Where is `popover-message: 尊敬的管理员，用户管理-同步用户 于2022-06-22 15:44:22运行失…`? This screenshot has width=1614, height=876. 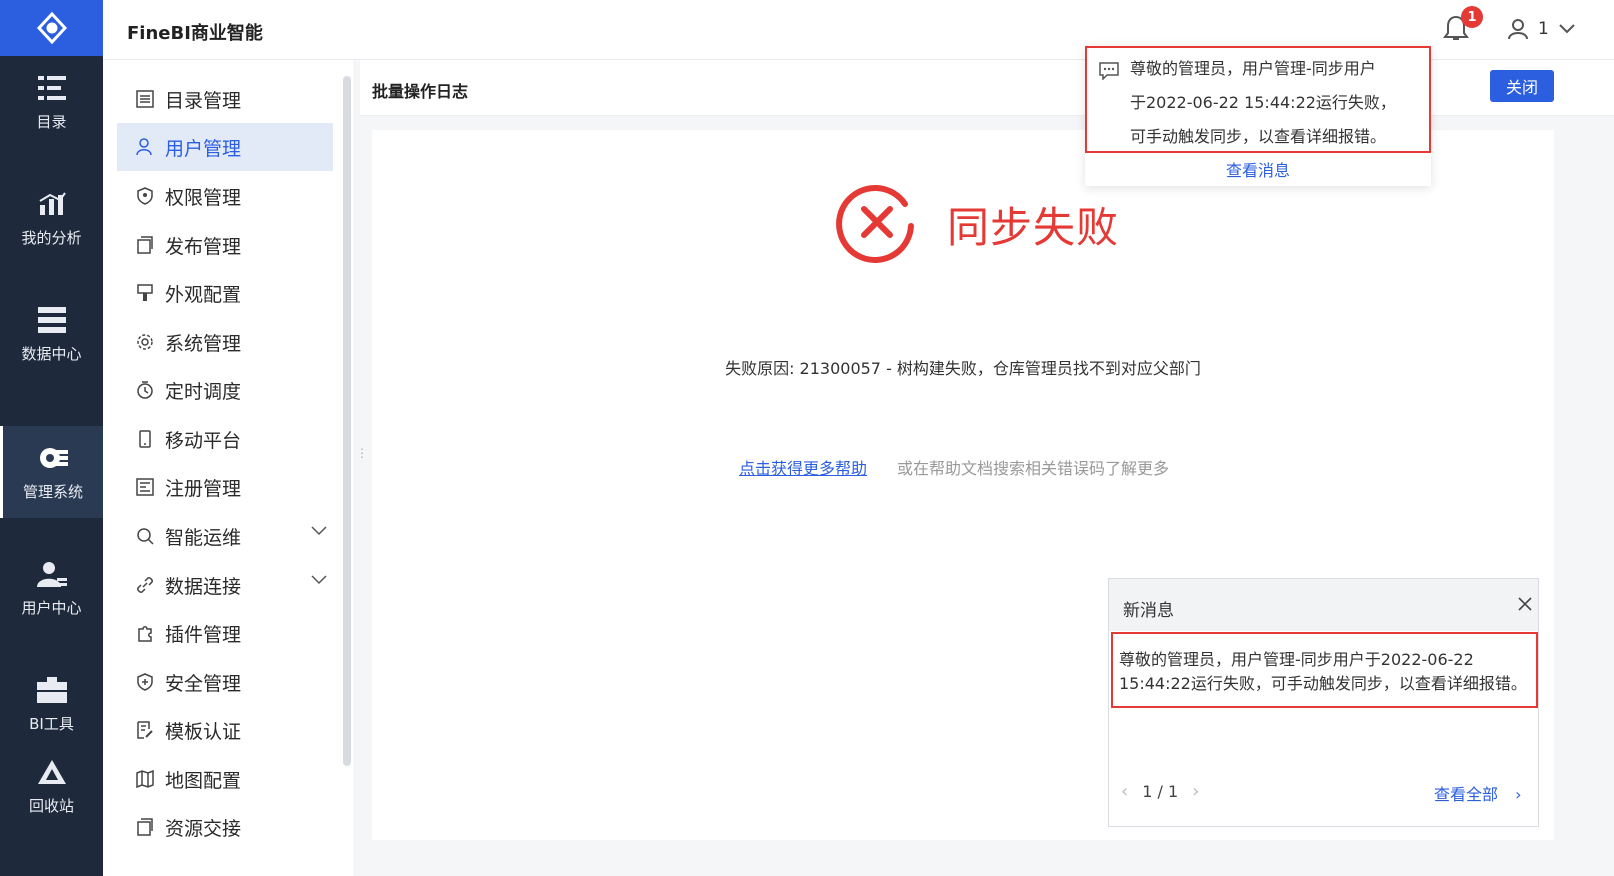
popover-message: 尊敬的管理员，用户管理-同步用户 于2022-06-22 15:44:22运行失… is located at coordinates (1258, 99).